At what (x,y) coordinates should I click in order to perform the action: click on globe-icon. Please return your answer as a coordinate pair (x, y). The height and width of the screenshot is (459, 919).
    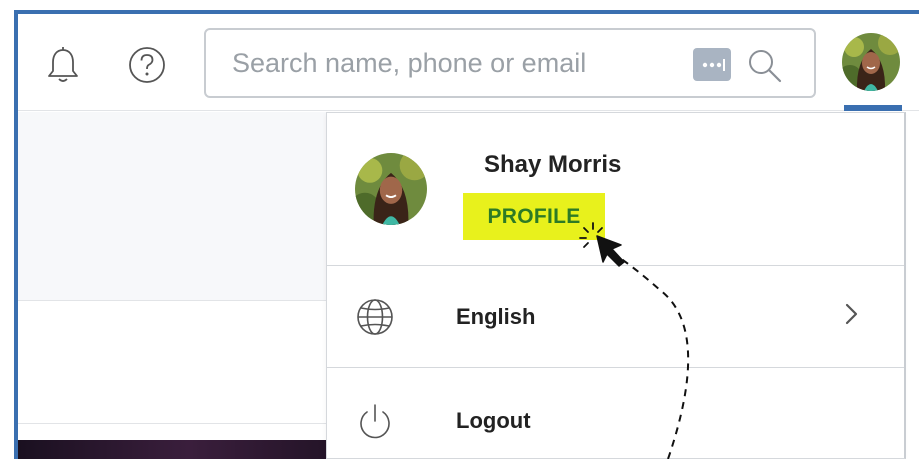
    Looking at the image, I should click on (375, 317).